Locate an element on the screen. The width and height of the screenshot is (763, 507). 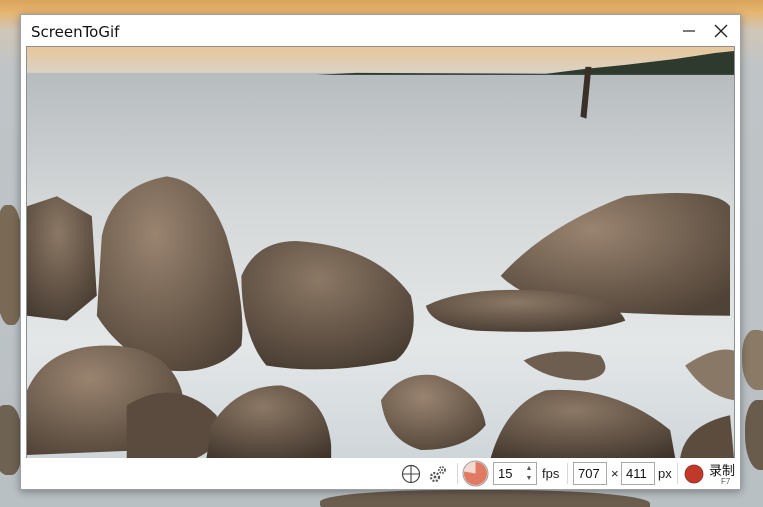
height-input: 411 is located at coordinates (638, 473).